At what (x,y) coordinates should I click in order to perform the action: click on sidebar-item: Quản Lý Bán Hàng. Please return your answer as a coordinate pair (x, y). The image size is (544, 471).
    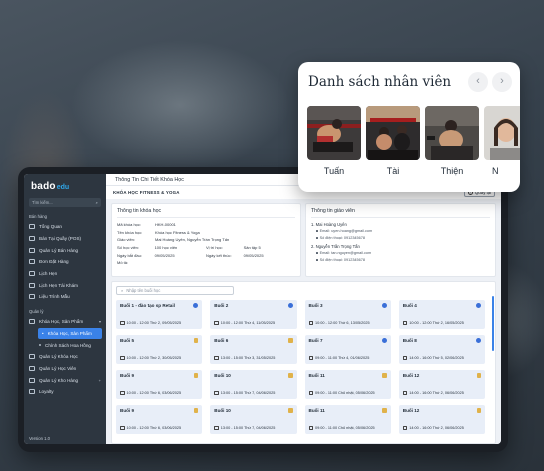
    Looking at the image, I should click on (65, 250).